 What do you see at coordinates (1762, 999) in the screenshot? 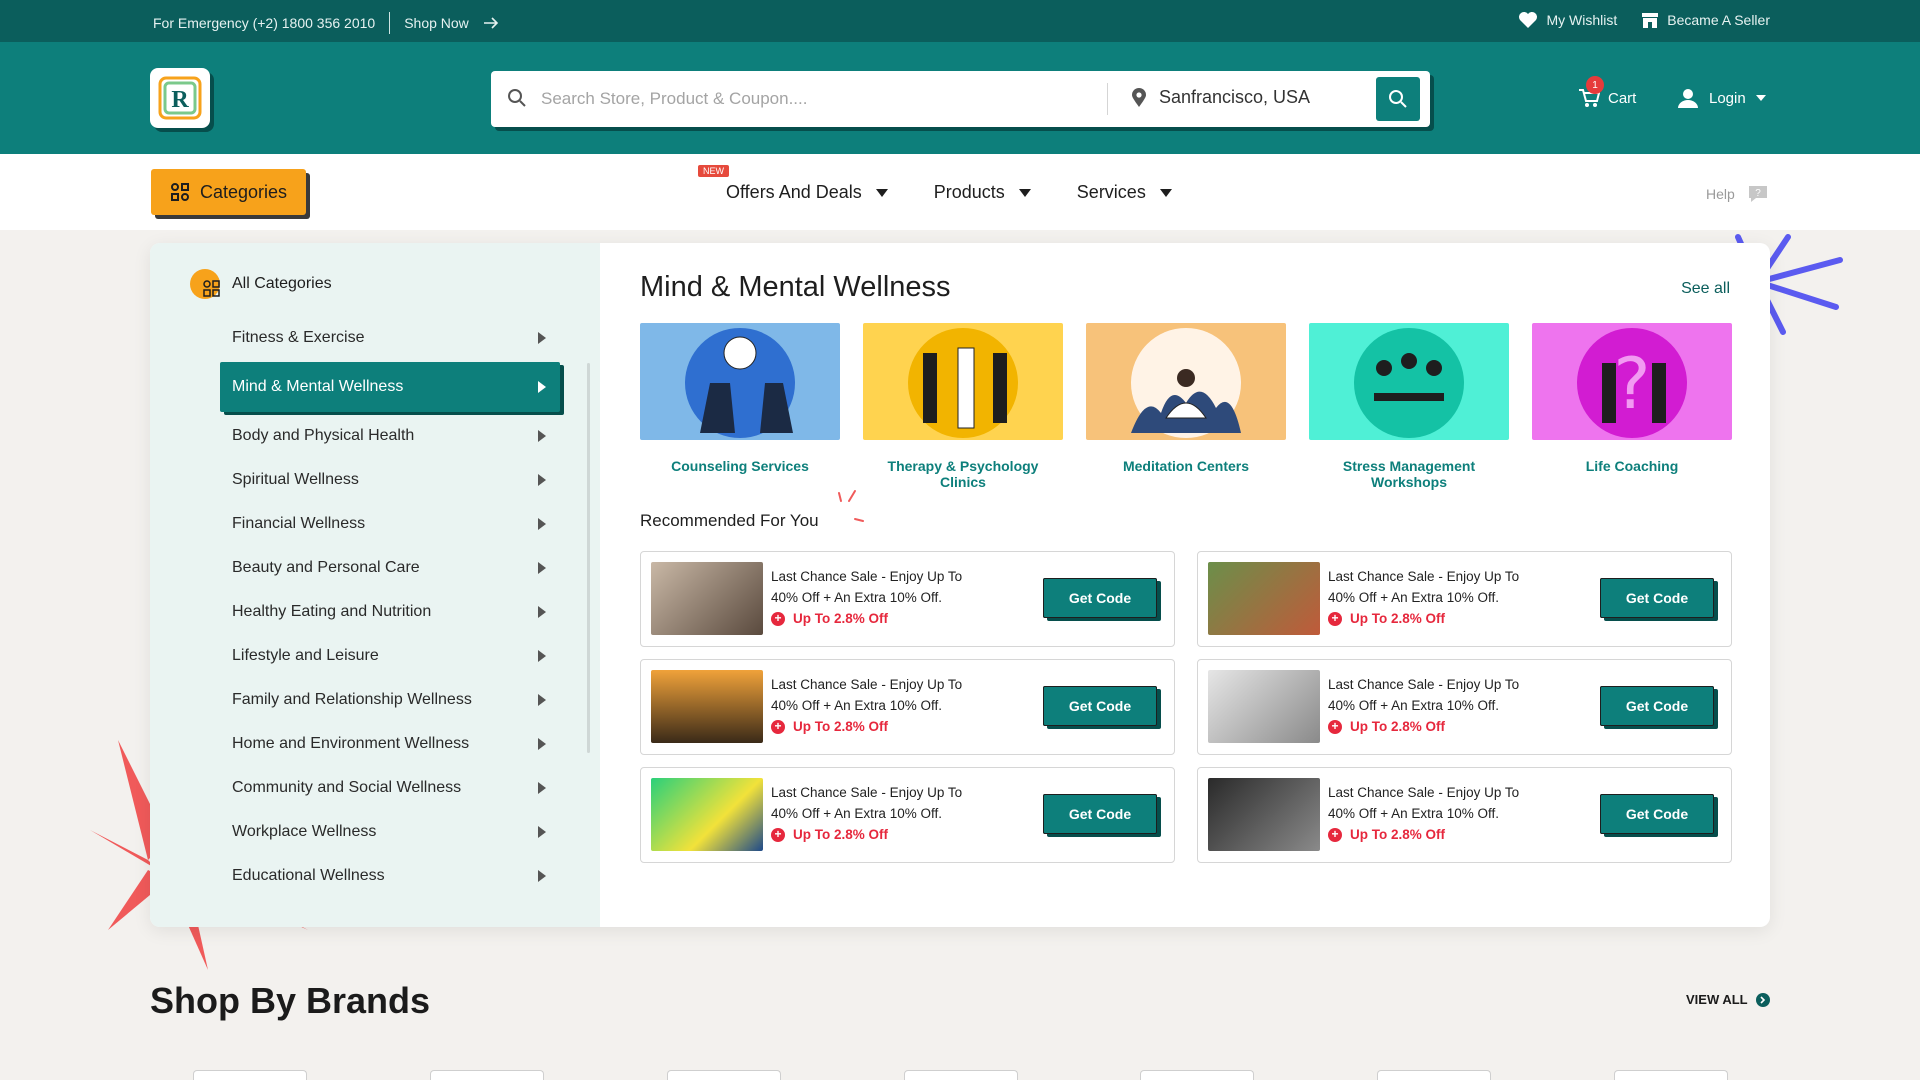
I see `arrow-circle-right-icon` at bounding box center [1762, 999].